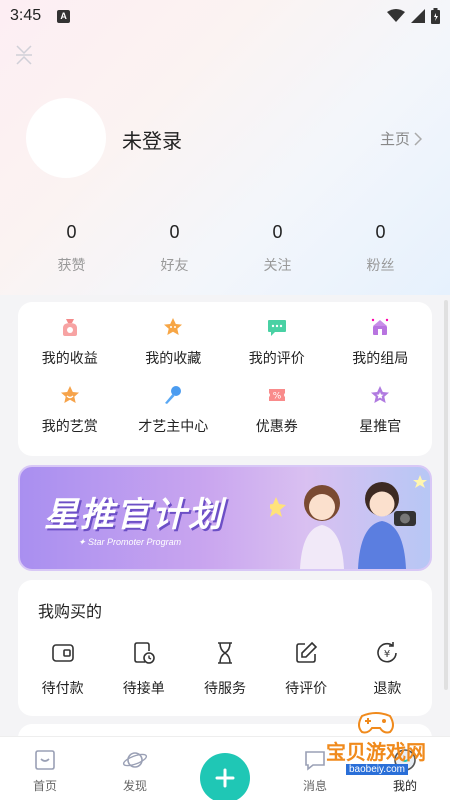  Describe the element at coordinates (143, 689) in the screenshot. I see `order-label: 待接单` at that location.